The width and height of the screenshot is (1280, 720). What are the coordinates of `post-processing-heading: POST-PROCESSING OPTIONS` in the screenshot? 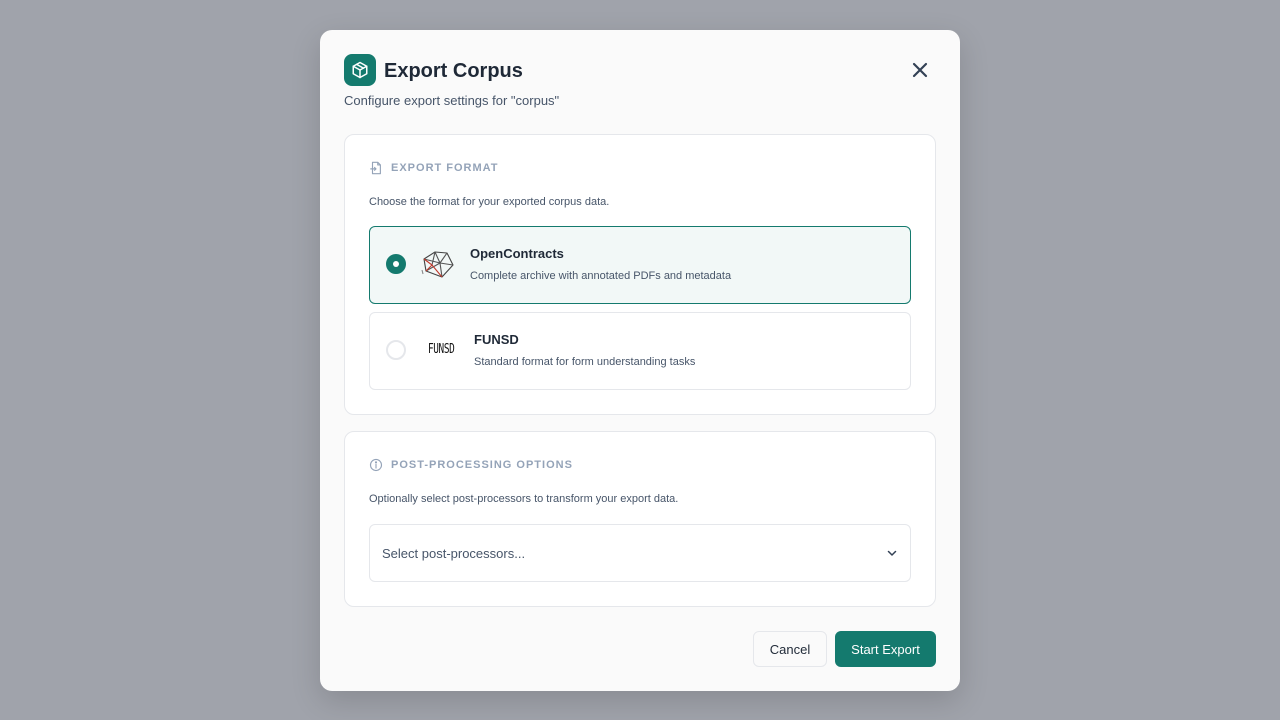 It's located at (482, 465).